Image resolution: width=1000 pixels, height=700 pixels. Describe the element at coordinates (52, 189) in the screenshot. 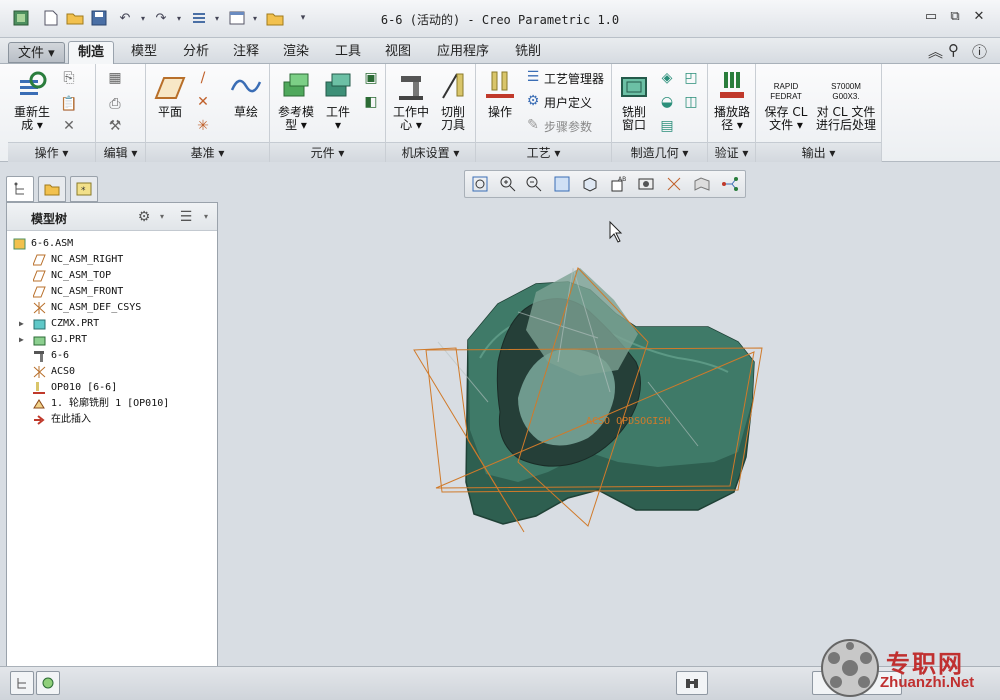

I see `folder-browser-tab` at that location.